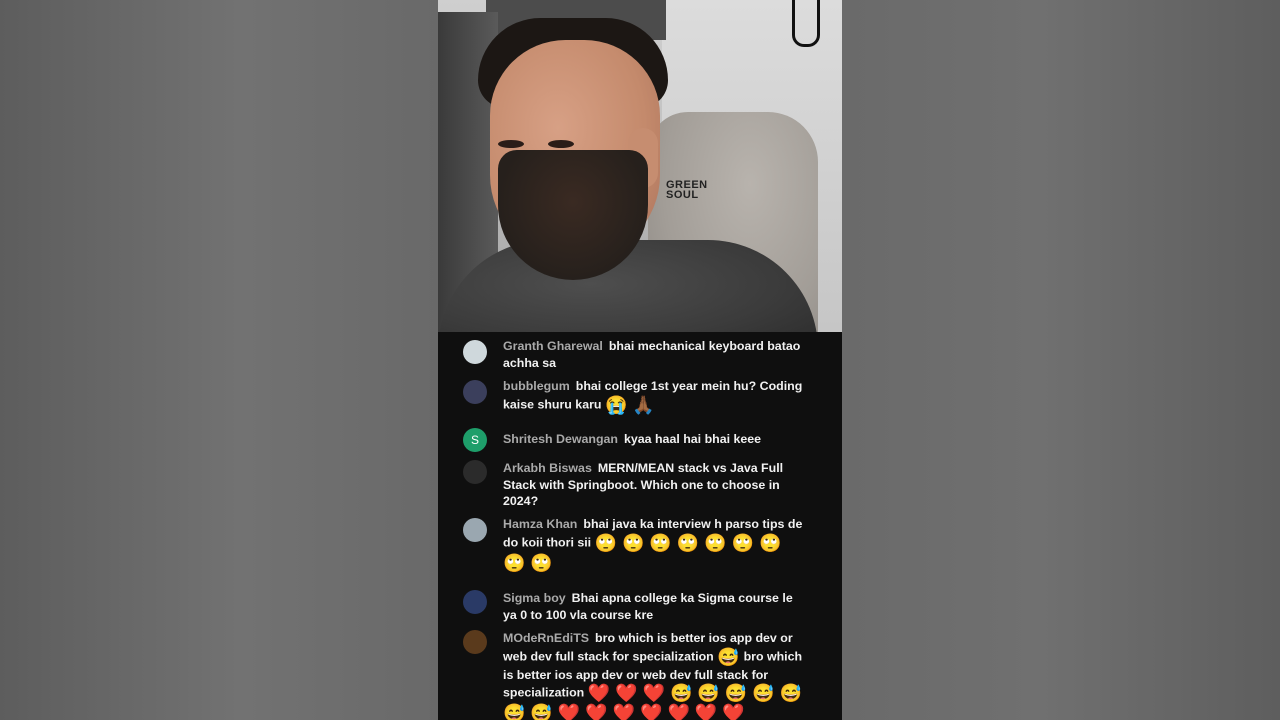  Describe the element at coordinates (640, 166) in the screenshot. I see `video-frame: GREEN SOUL` at that location.